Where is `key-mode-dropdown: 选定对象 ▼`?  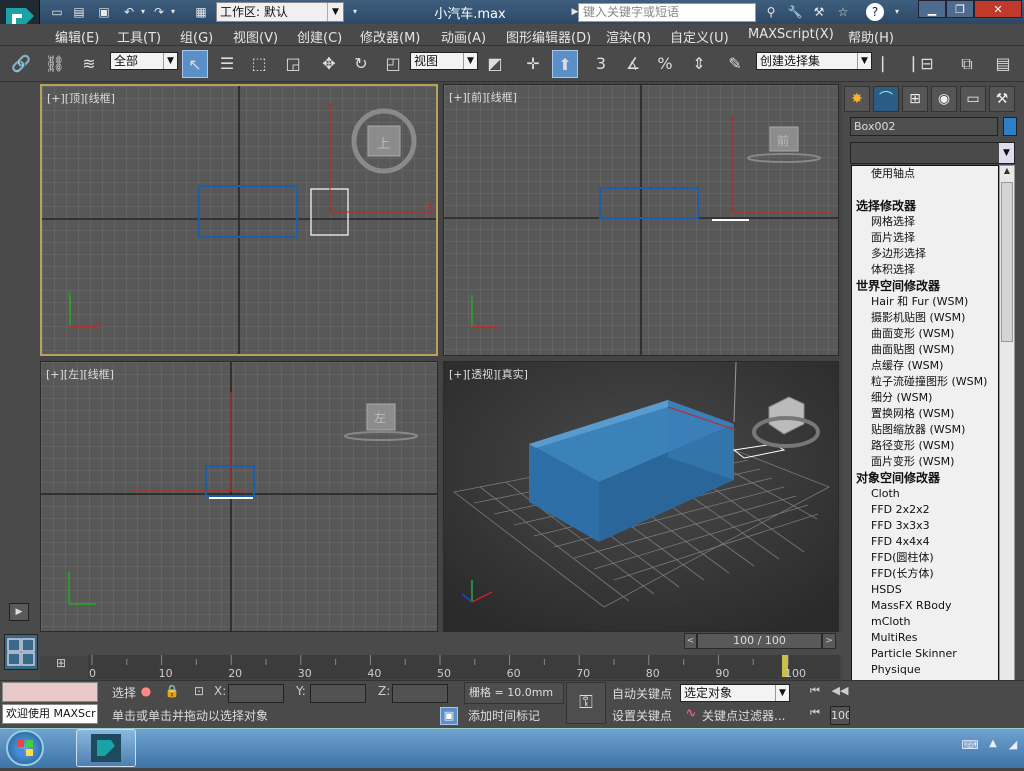
key-mode-dropdown: 选定对象 ▼ is located at coordinates (735, 693).